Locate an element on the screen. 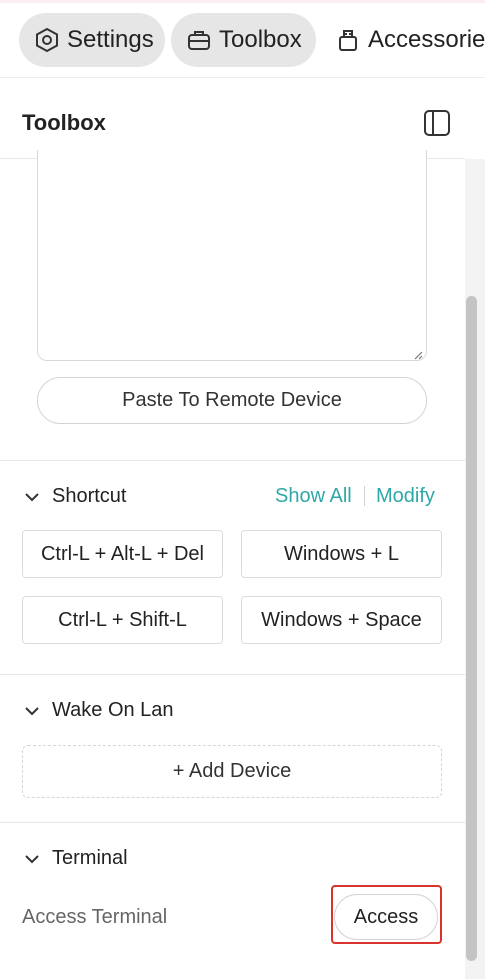 The width and height of the screenshot is (485, 979). link-separator is located at coordinates (364, 496).